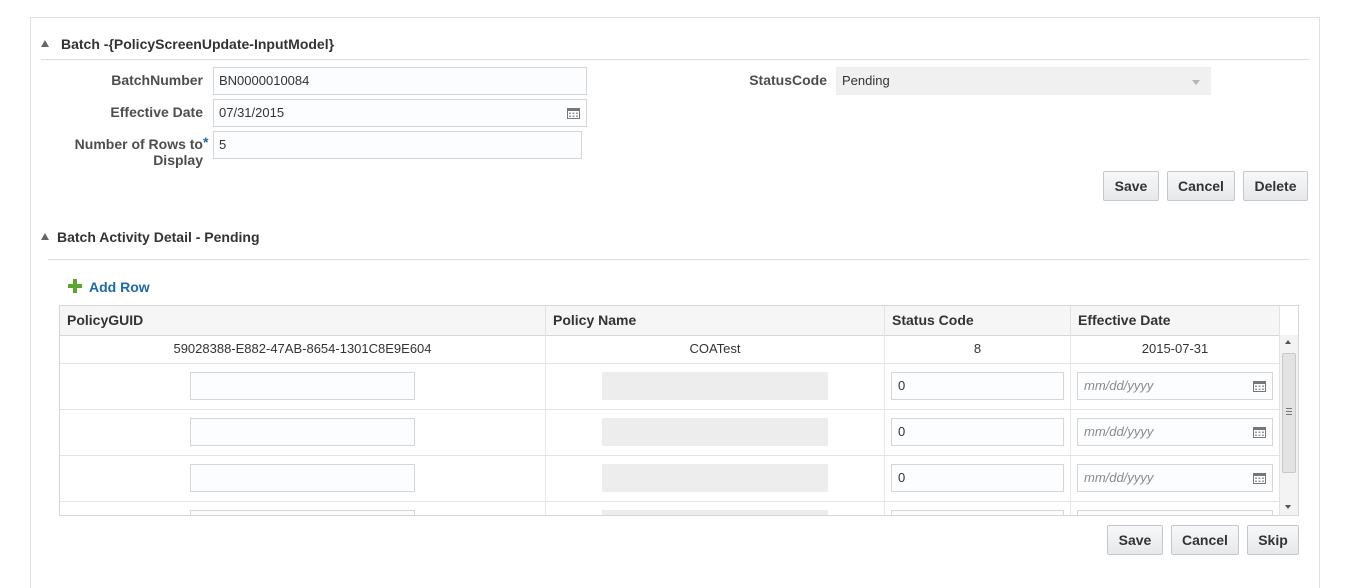 The height and width of the screenshot is (588, 1348). Describe the element at coordinates (400, 81) in the screenshot. I see `batch-number-field: BN0000010084` at that location.